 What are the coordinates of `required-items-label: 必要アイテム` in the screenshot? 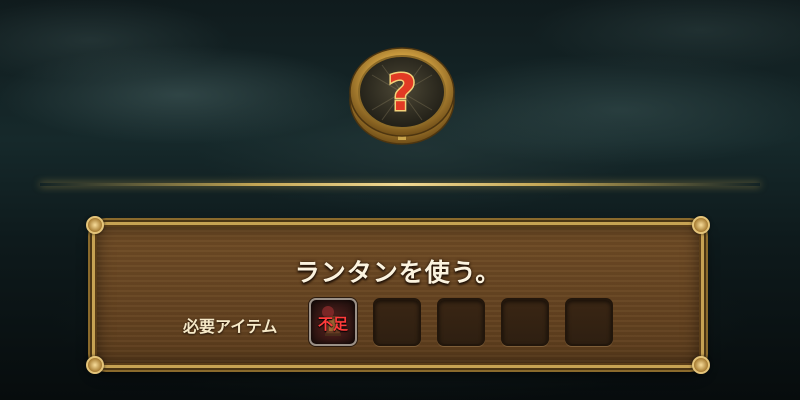 It's located at (230, 326).